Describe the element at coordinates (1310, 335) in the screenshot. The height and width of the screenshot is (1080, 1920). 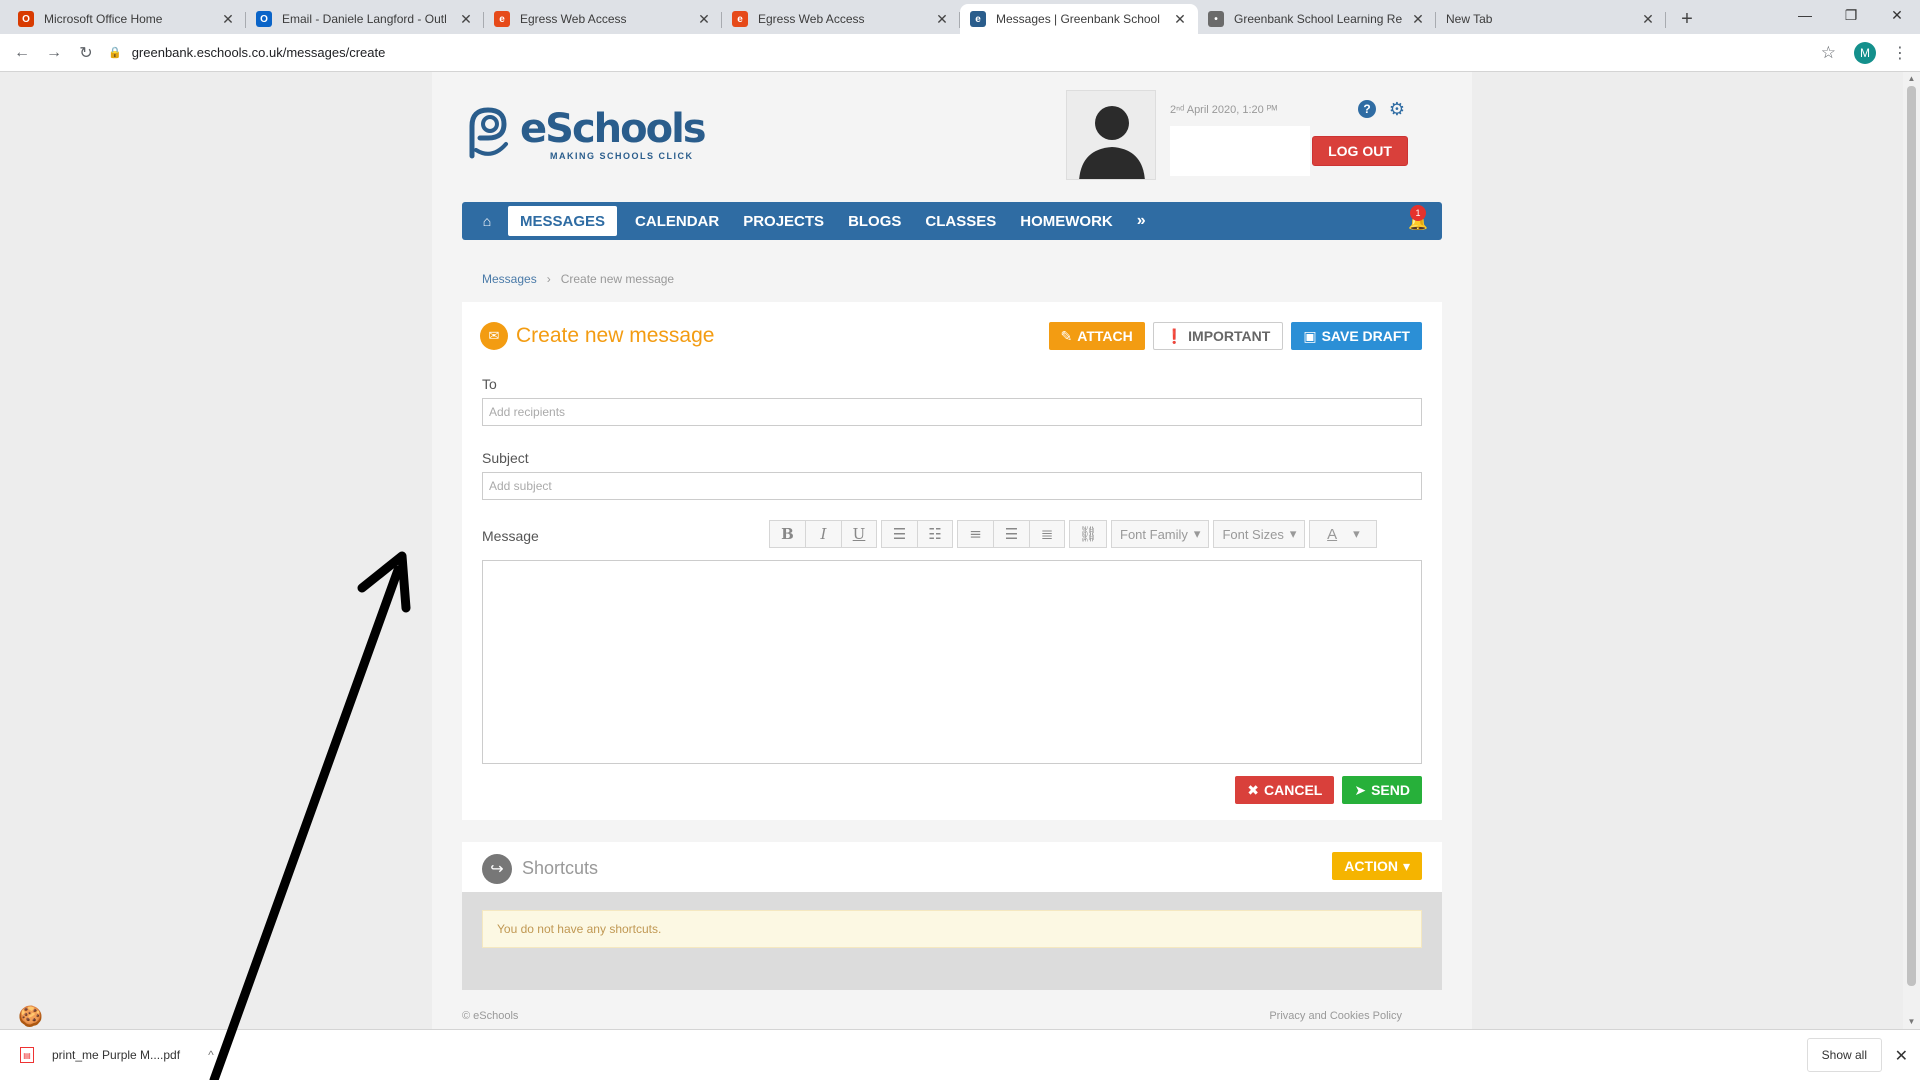
I see `floppy-disk-icon: ▣` at that location.